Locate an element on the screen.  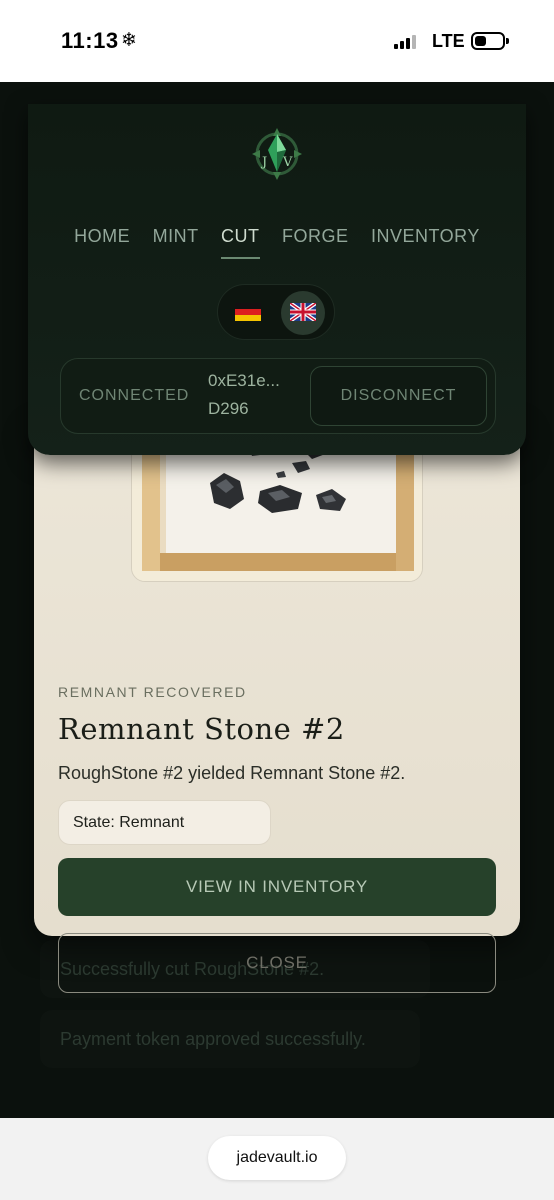
browser-bottom-bar: jadevault.io is located at coordinates (277, 1159).